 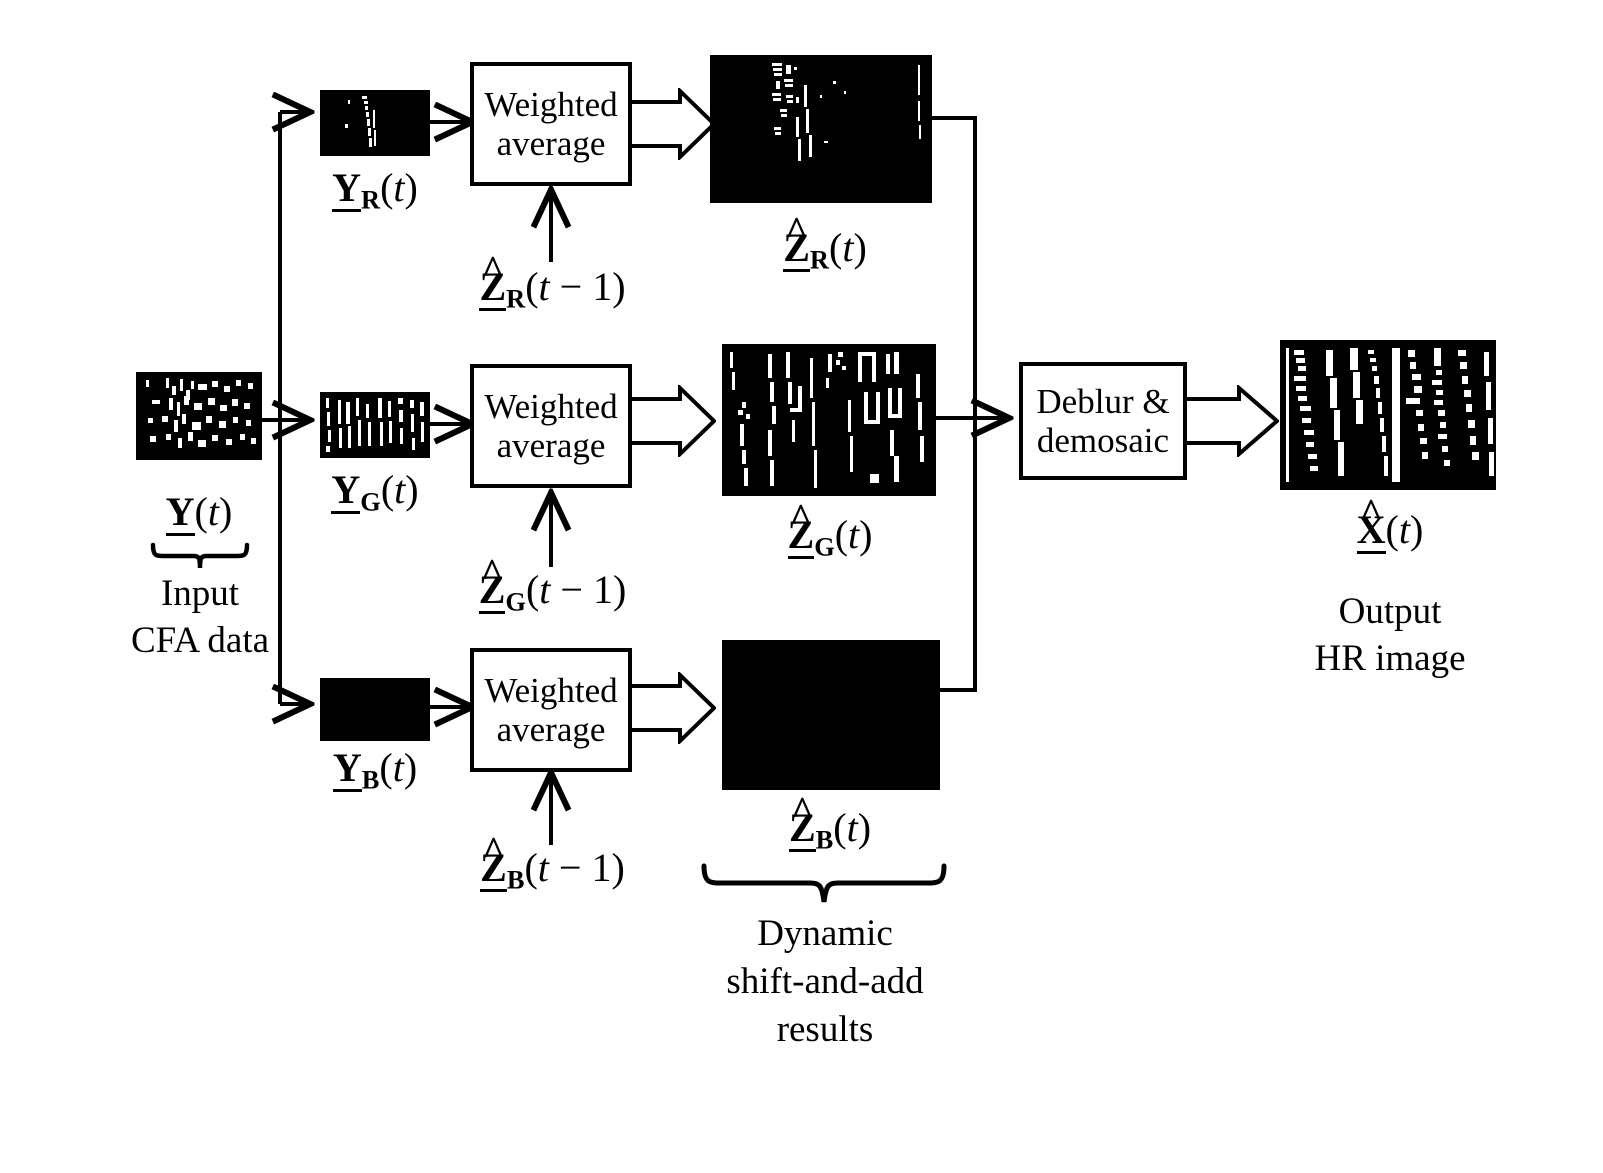 I want to click on input-symbol-label: Y(t), so click(x=199, y=512).